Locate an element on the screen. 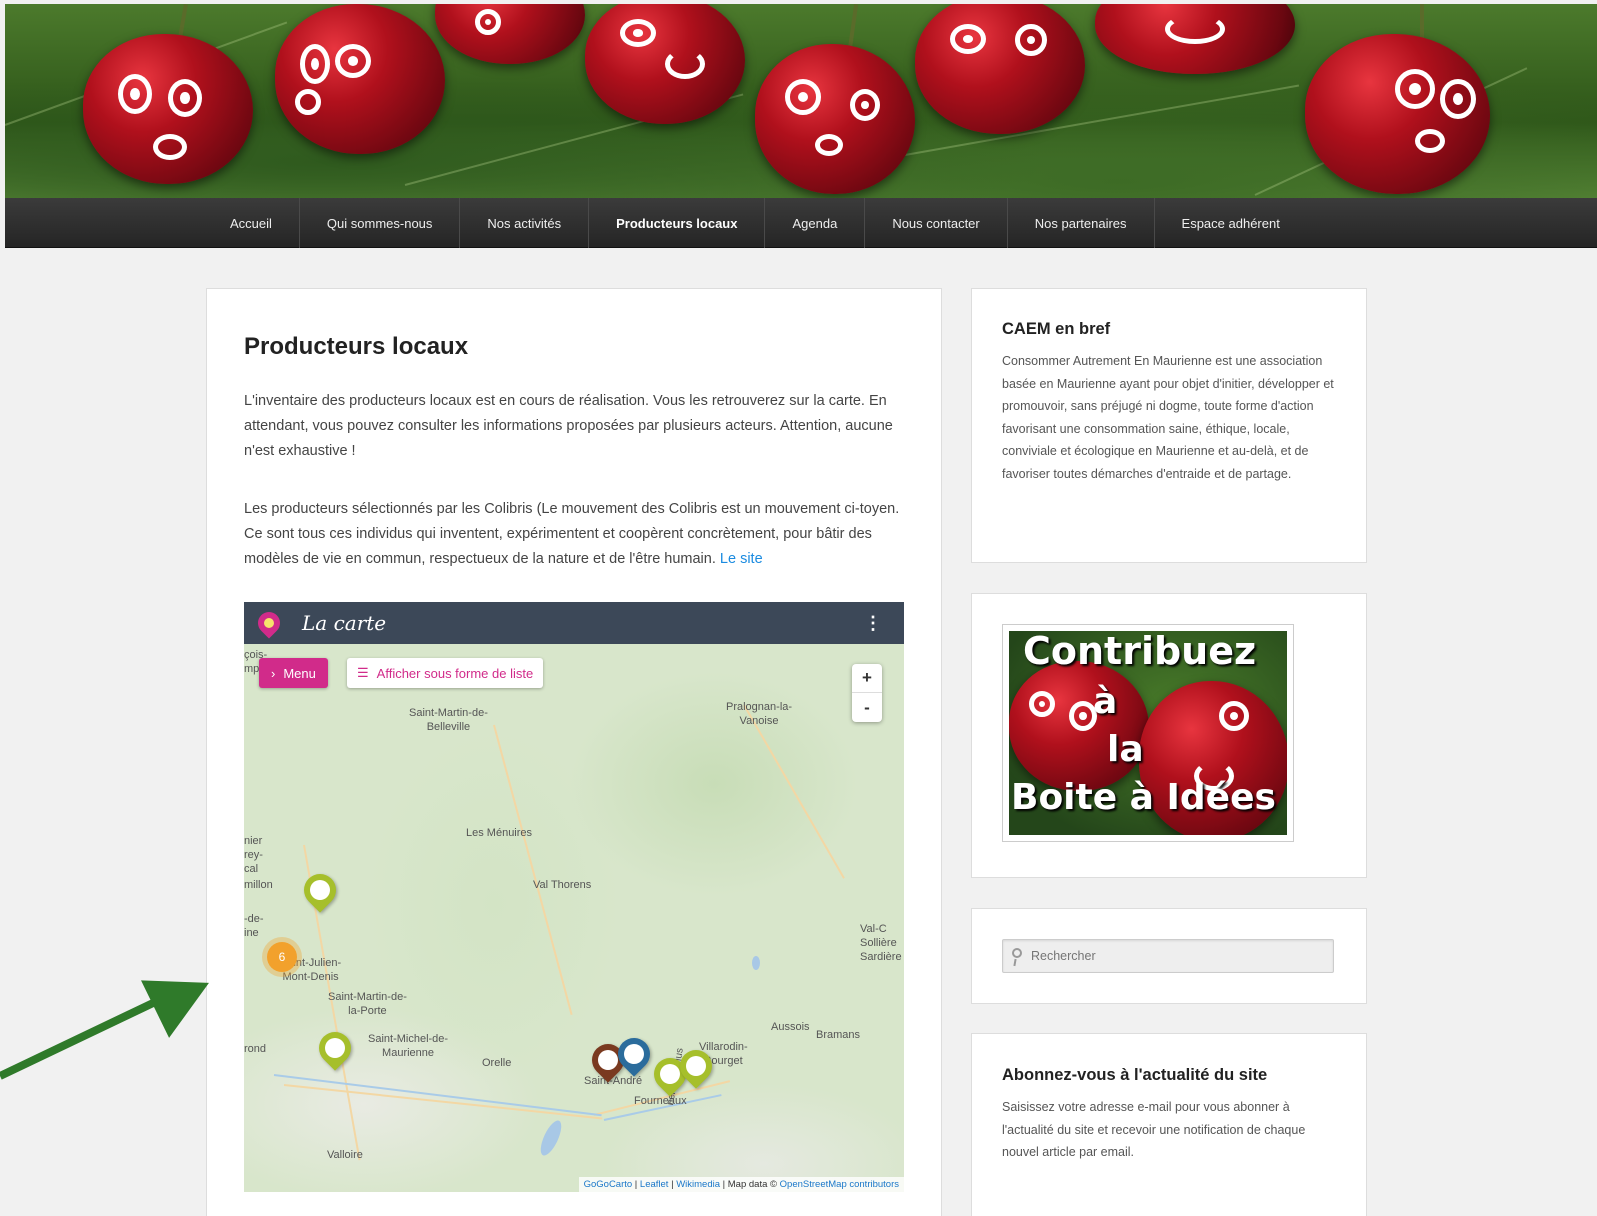 The width and height of the screenshot is (1597, 1216). search-icon is located at coordinates (1017, 953).